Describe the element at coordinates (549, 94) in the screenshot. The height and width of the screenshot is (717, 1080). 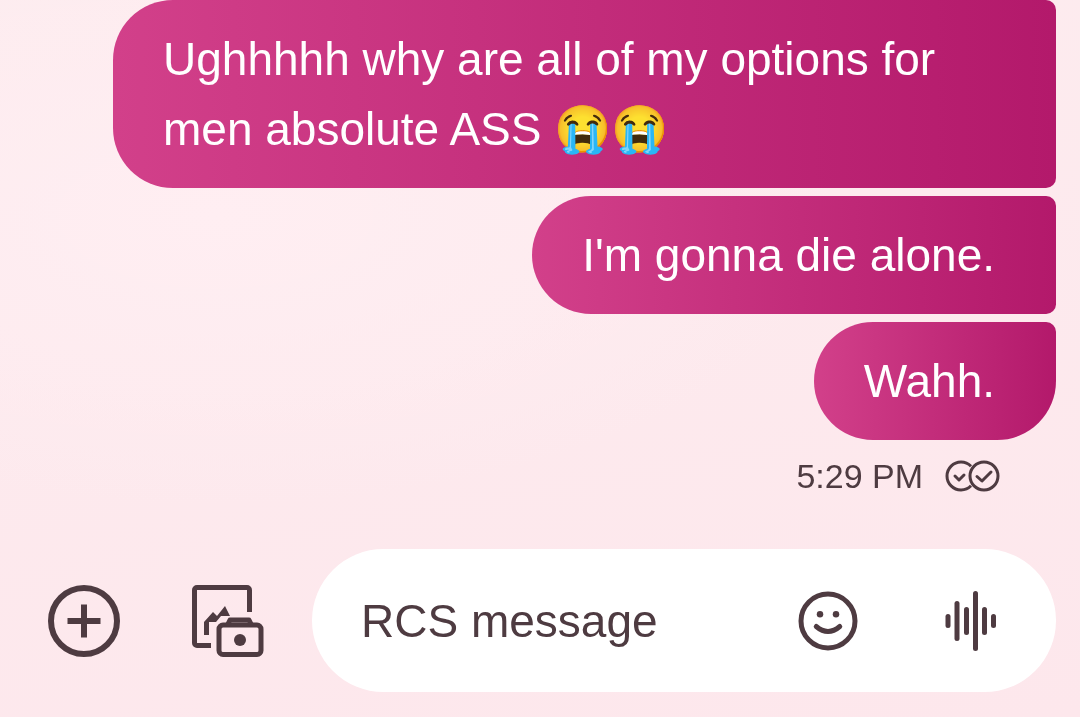
I see `message-text: Ughhhhh why are all of my options for men absolute ASS 😭😭` at that location.